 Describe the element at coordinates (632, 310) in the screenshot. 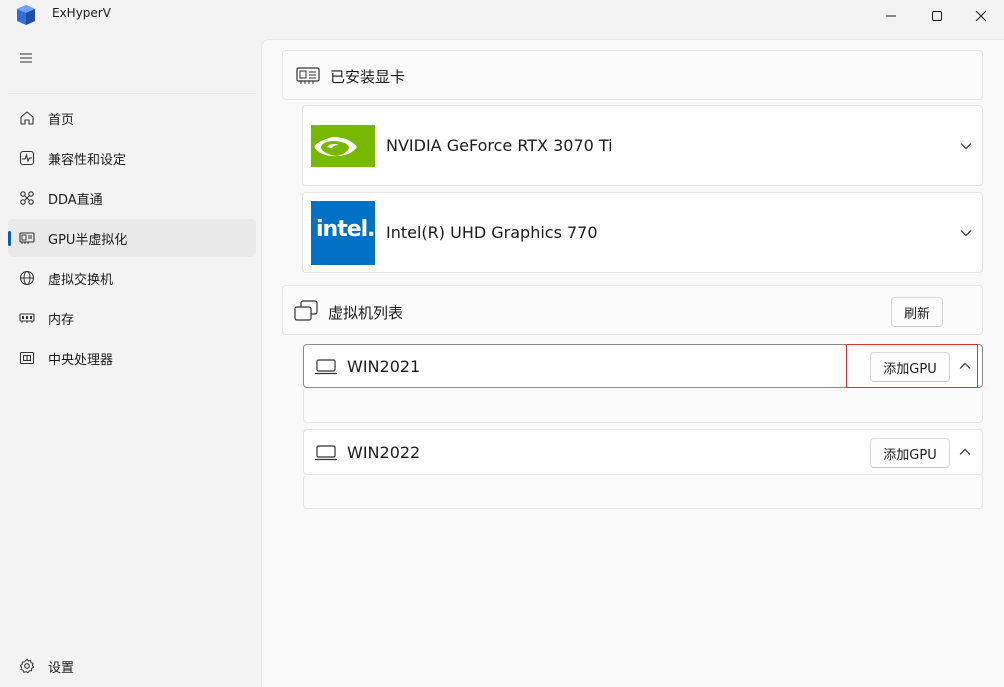

I see `vm-list-header: 虚拟机列表 刷新` at that location.